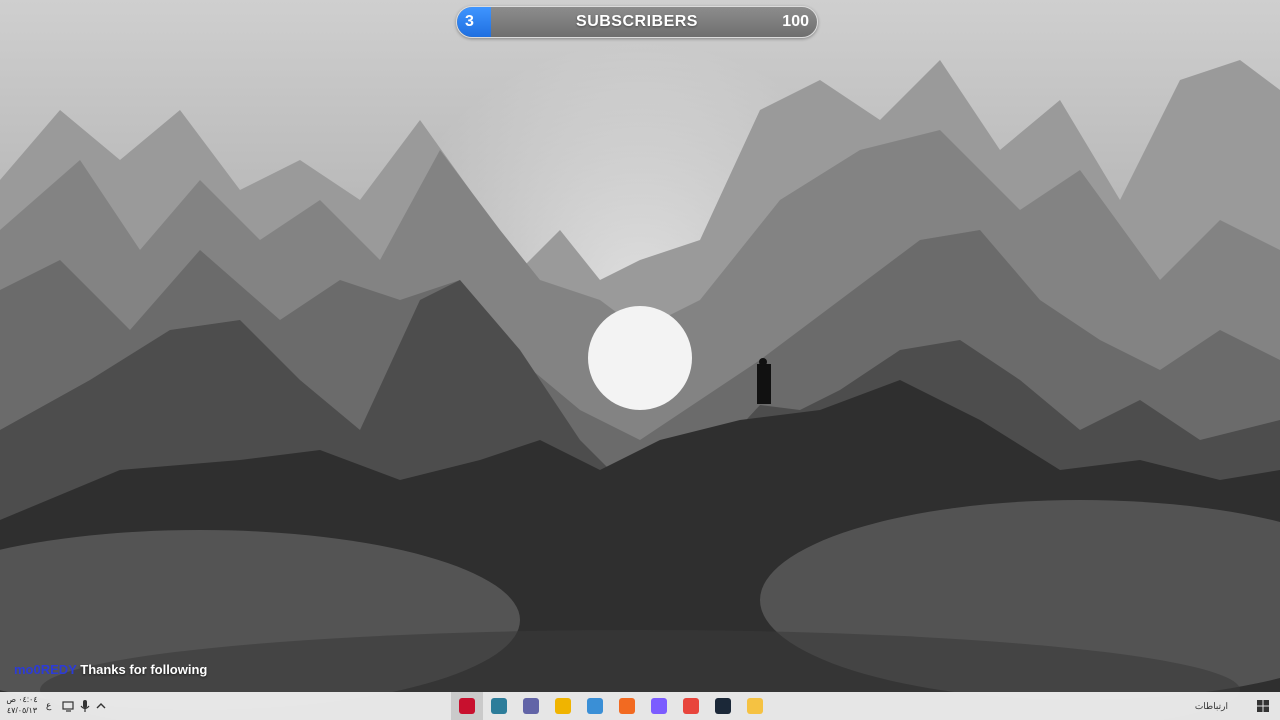 The width and height of the screenshot is (1280, 720). I want to click on follower-name: mo0REDY, so click(45, 669).